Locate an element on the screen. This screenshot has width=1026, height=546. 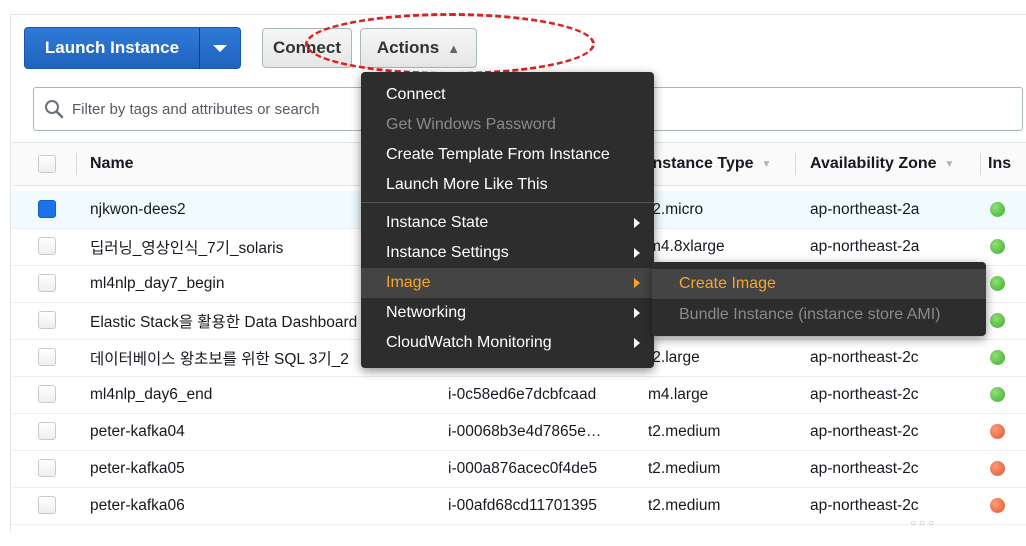
menu-divider is located at coordinates (507, 202).